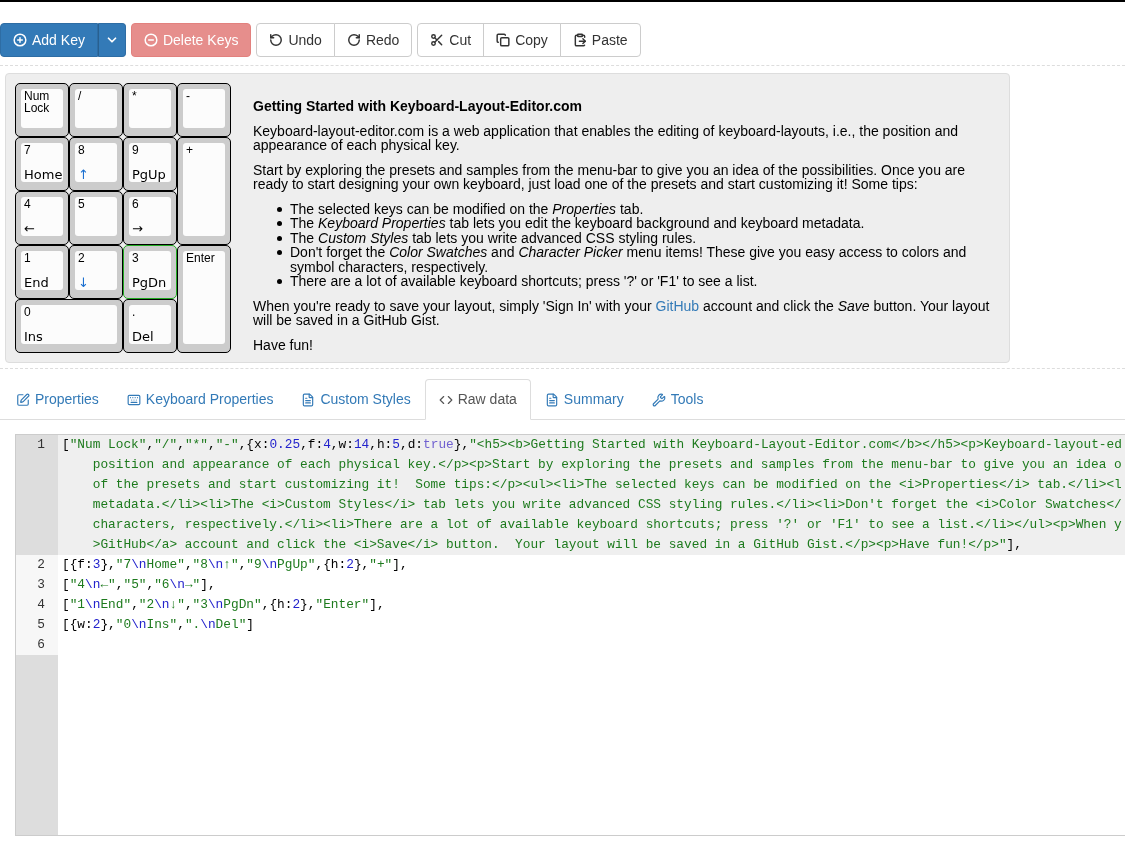  Describe the element at coordinates (42, 110) in the screenshot. I see `keyboard-key: Num Lock` at that location.